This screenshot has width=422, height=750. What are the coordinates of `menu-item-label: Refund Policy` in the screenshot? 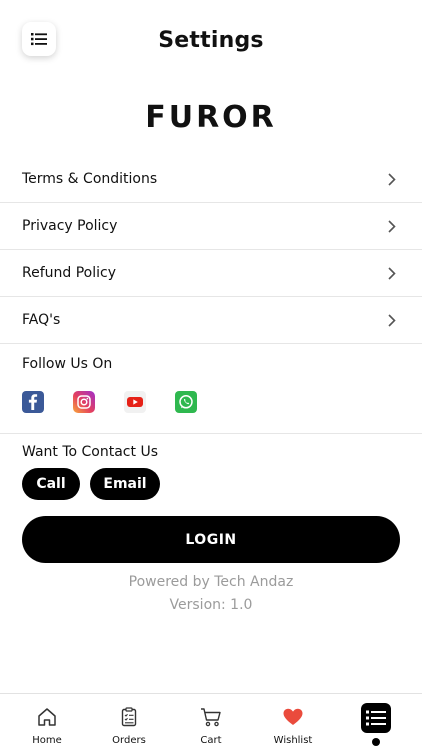 It's located at (69, 273).